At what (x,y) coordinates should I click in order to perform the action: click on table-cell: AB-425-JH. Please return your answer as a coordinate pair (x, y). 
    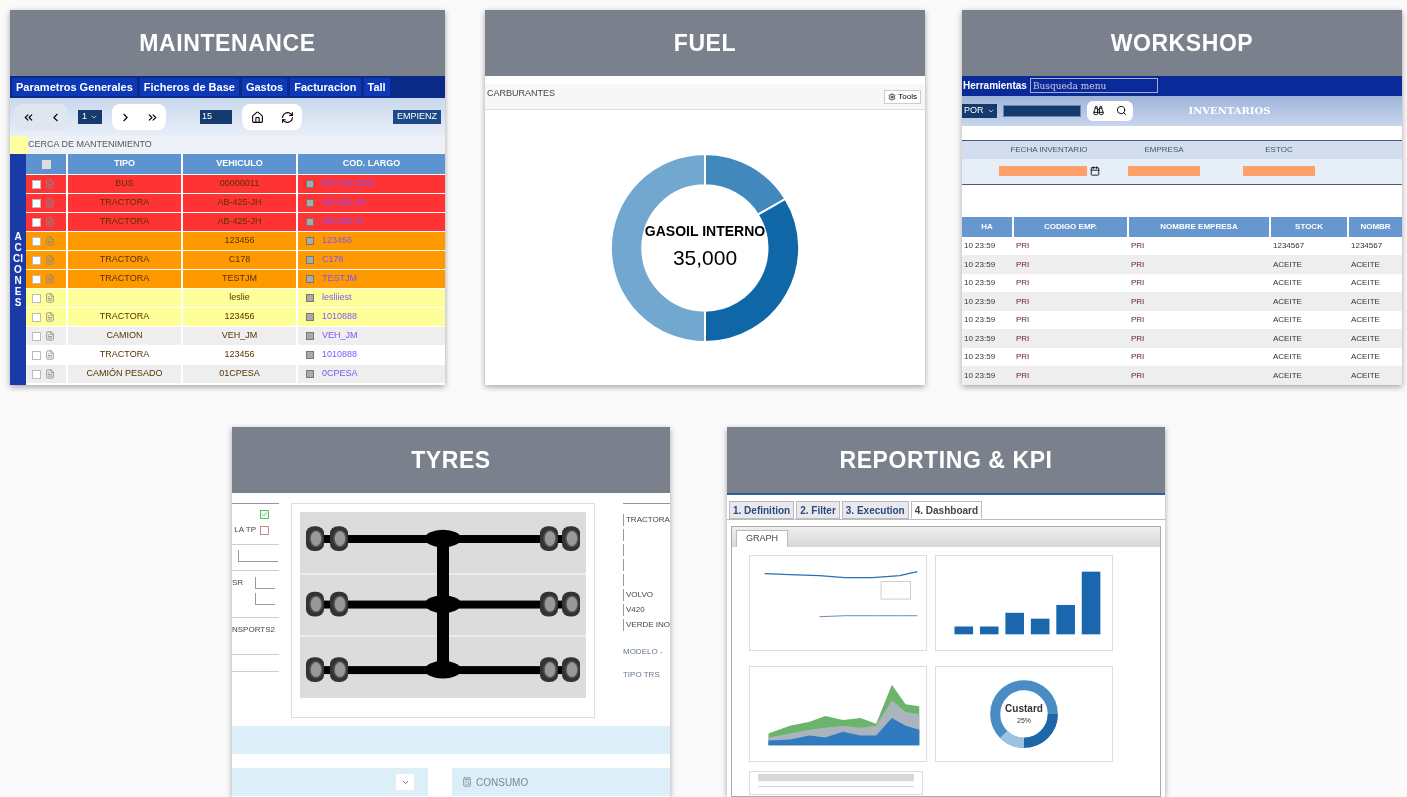
    Looking at the image, I should click on (239, 203).